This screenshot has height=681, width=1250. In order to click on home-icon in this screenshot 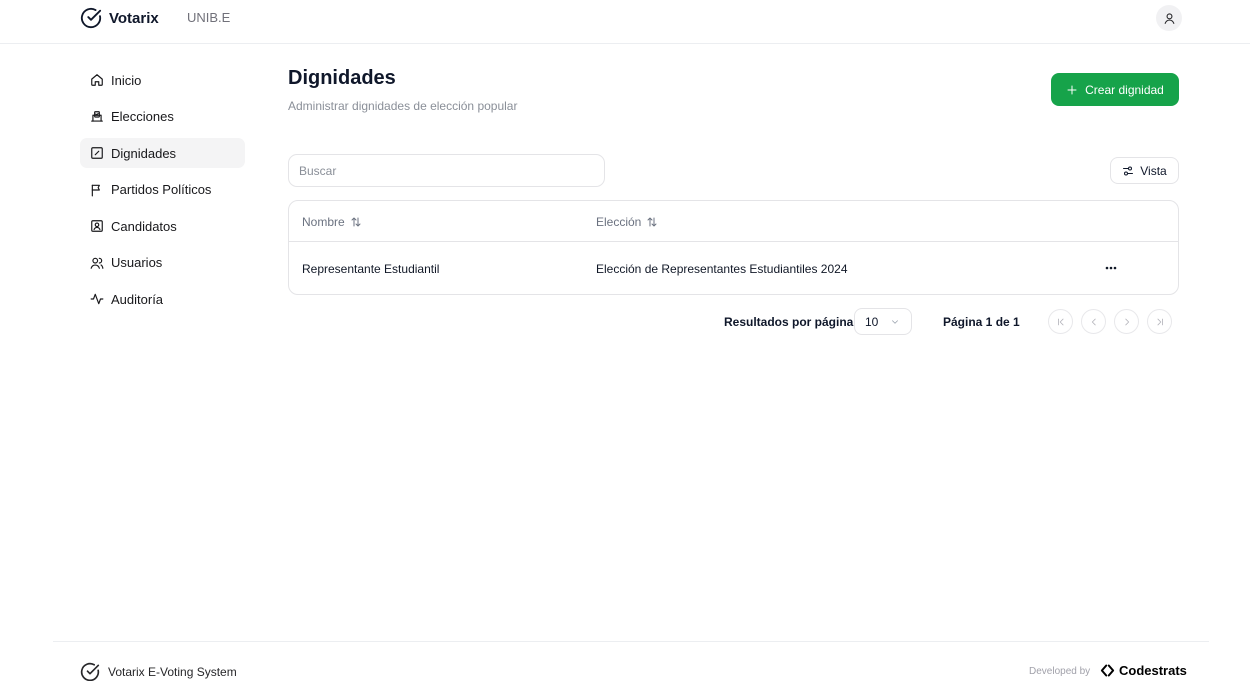, I will do `click(97, 80)`.